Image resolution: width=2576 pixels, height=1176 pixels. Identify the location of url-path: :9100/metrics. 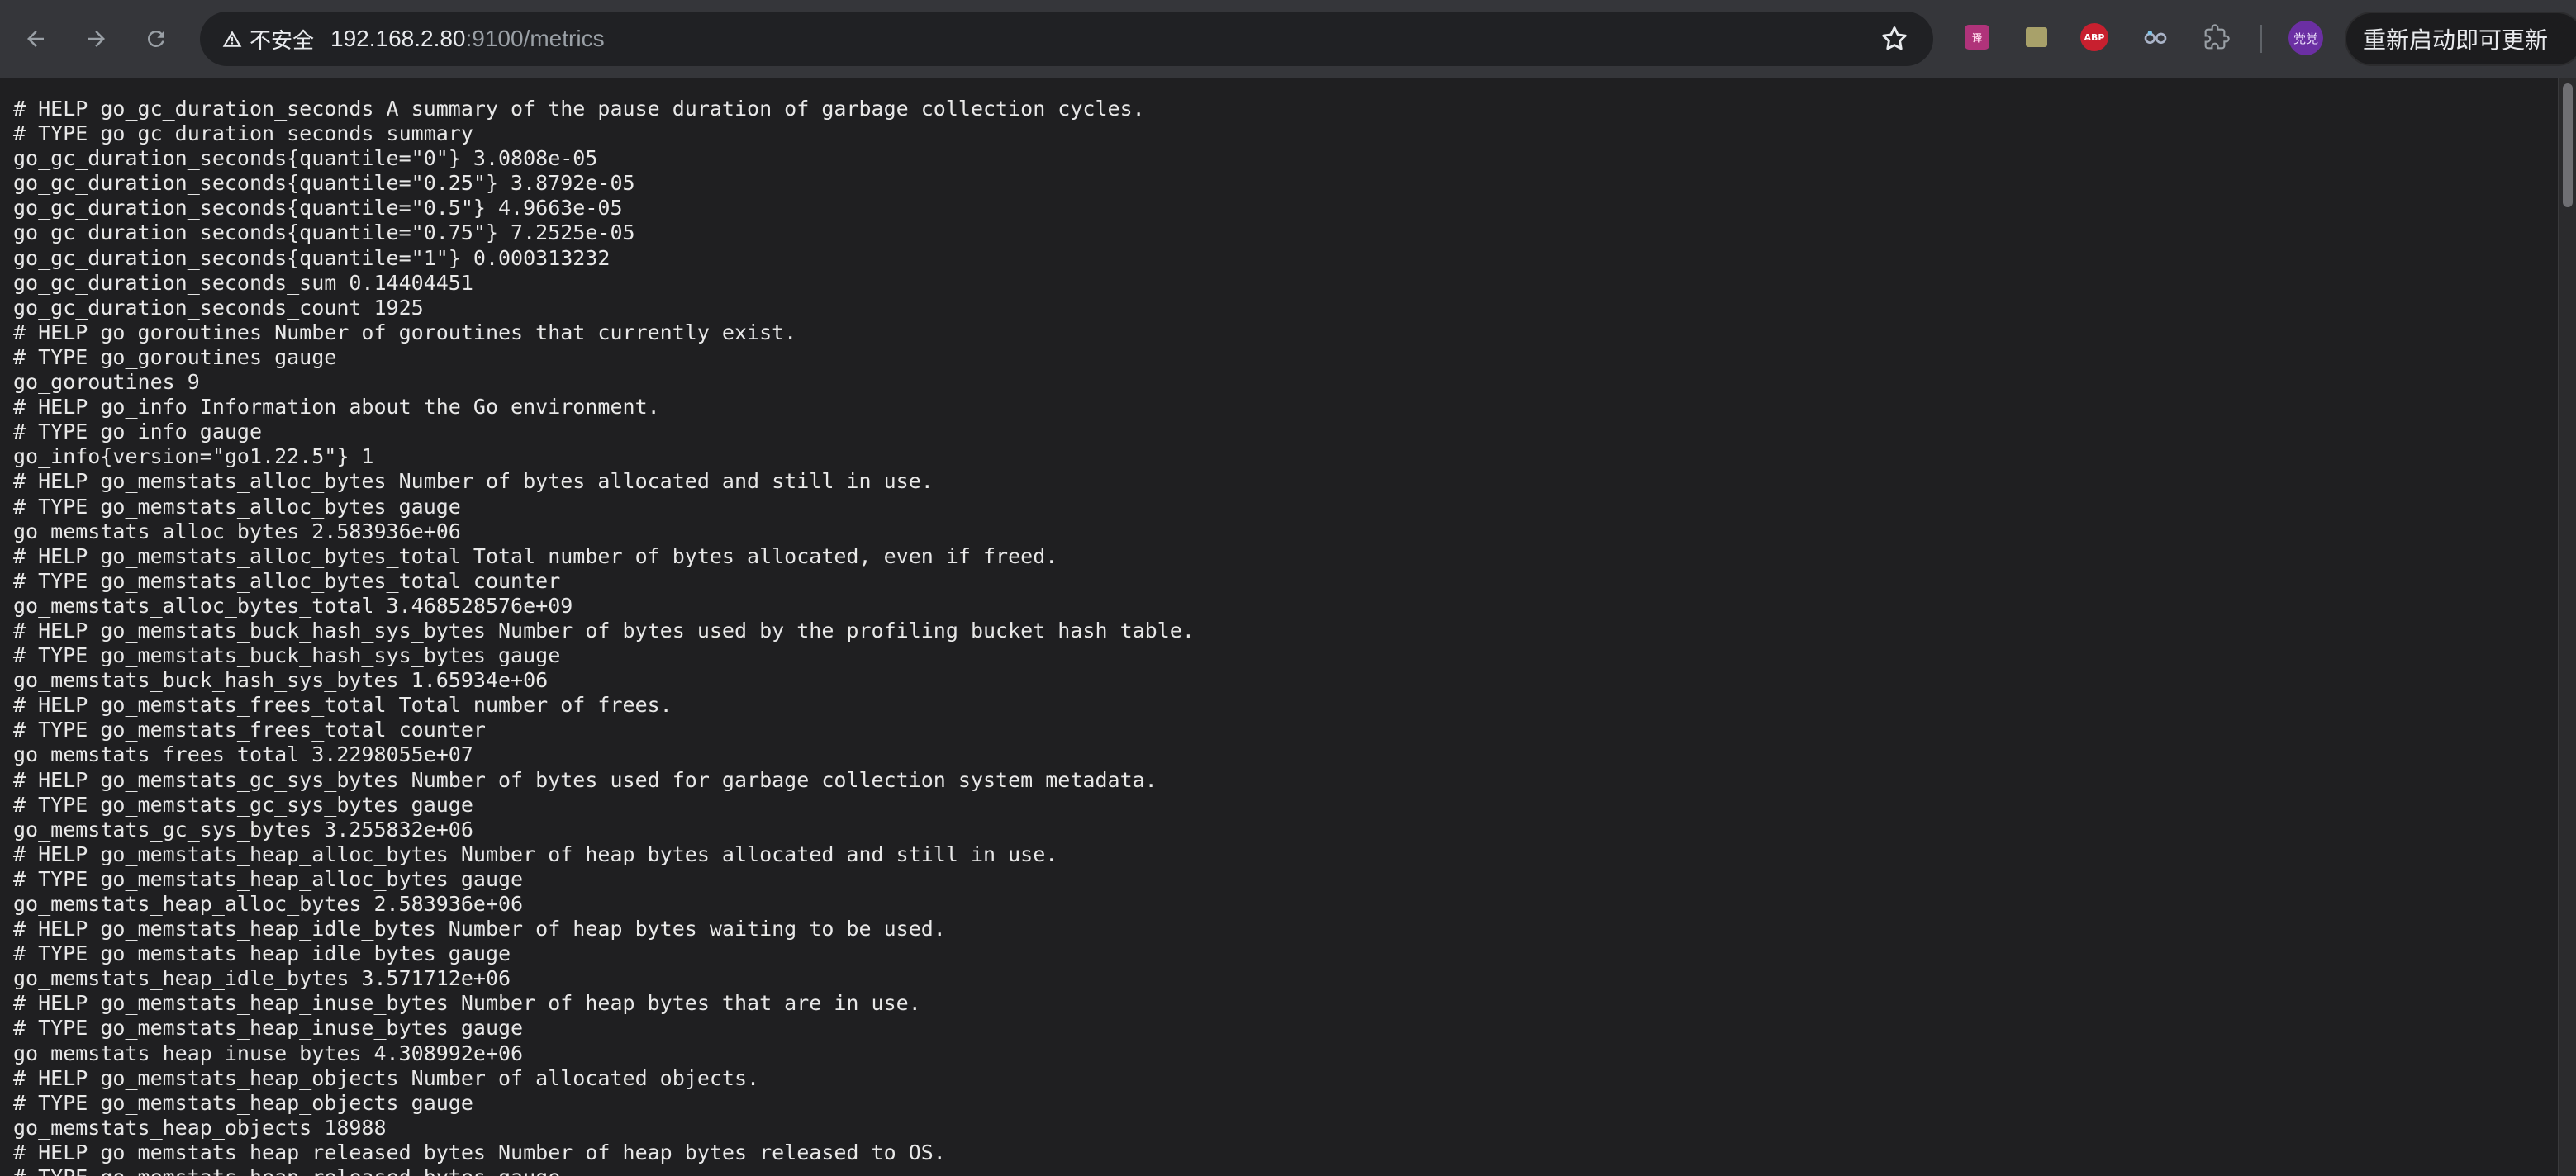
(535, 38).